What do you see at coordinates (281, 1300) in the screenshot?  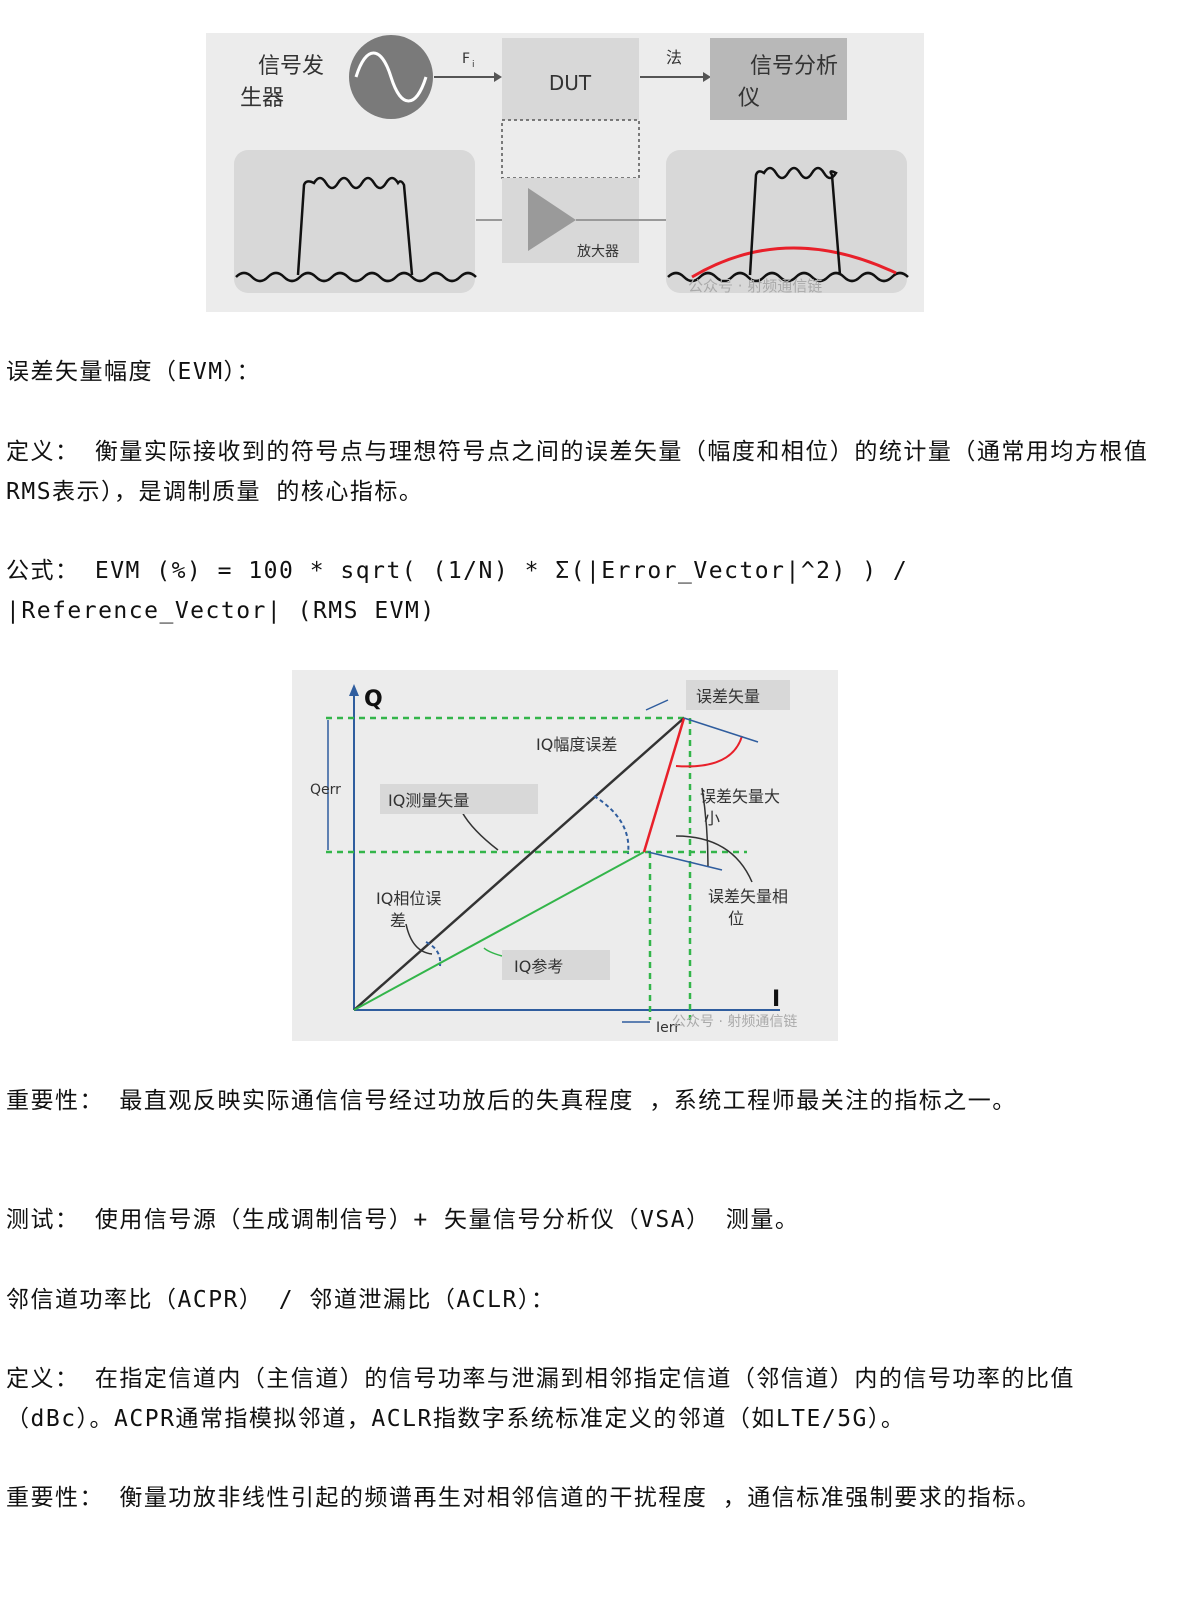 I see `acpr-heading: 邻信道功率比（ACPR） / 邻道泄漏比（ACLR）：` at bounding box center [281, 1300].